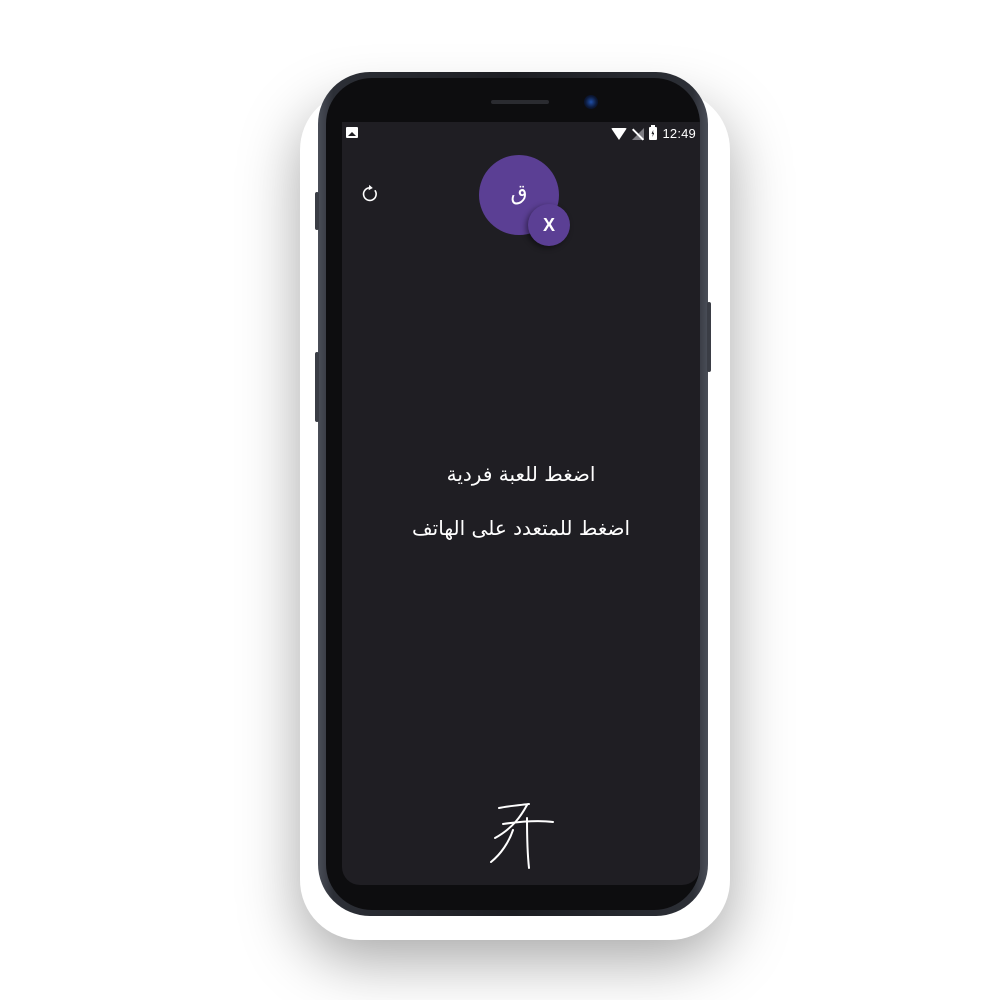 This screenshot has height=1000, width=1000. Describe the element at coordinates (591, 102) in the screenshot. I see `front-camera` at that location.